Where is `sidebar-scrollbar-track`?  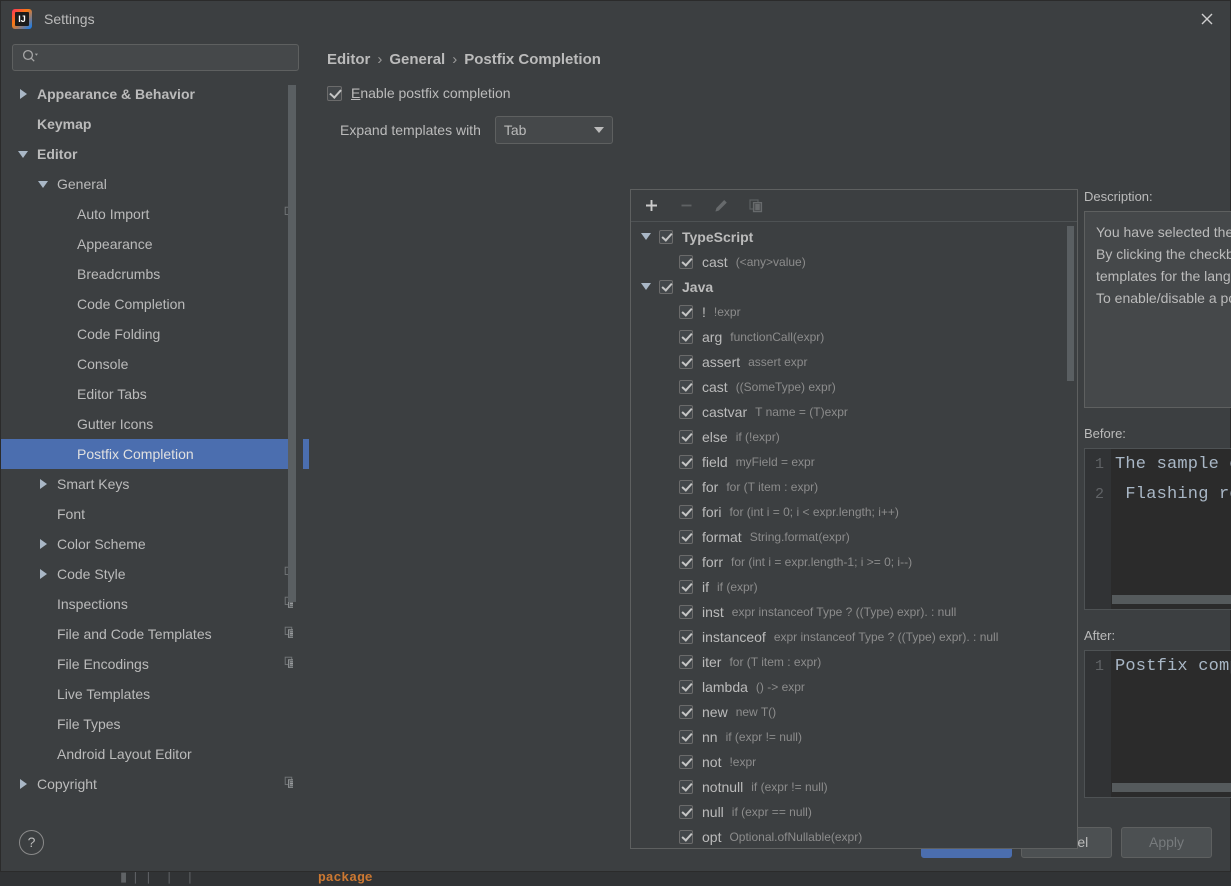 sidebar-scrollbar-track is located at coordinates (295, 445).